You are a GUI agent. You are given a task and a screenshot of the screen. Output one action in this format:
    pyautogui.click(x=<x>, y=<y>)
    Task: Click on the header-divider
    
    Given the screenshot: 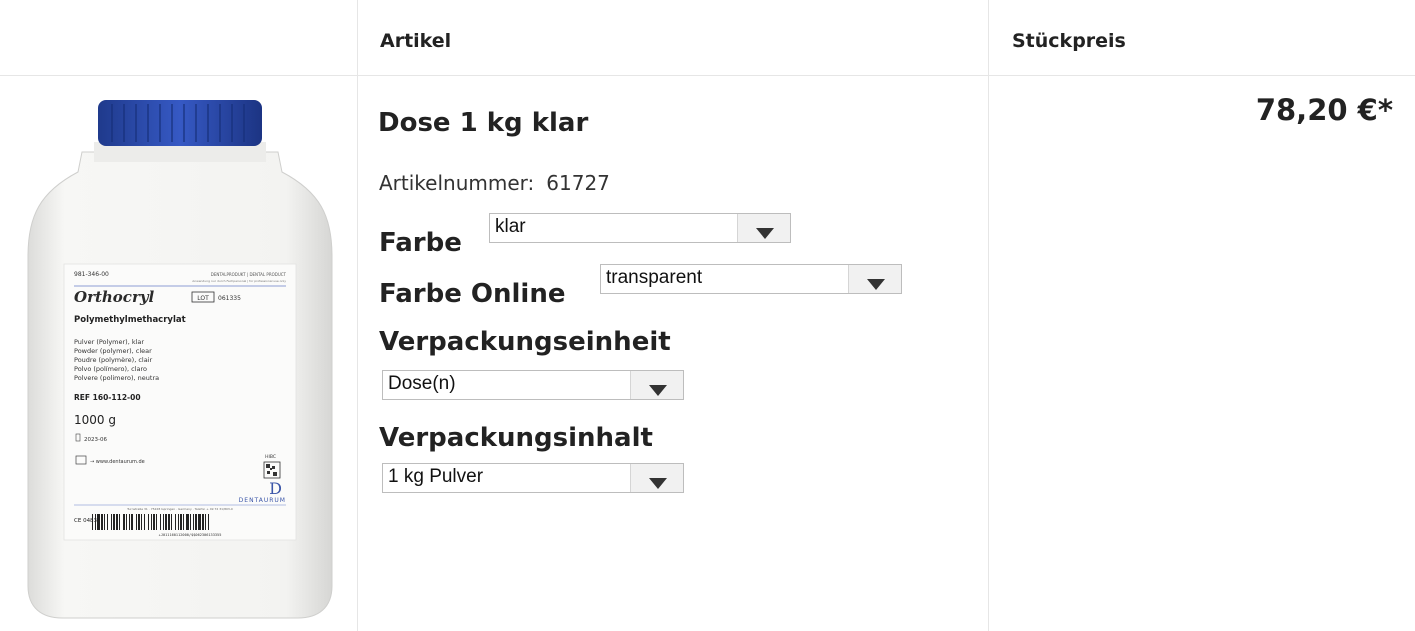 What is the action you would take?
    pyautogui.click(x=707, y=75)
    